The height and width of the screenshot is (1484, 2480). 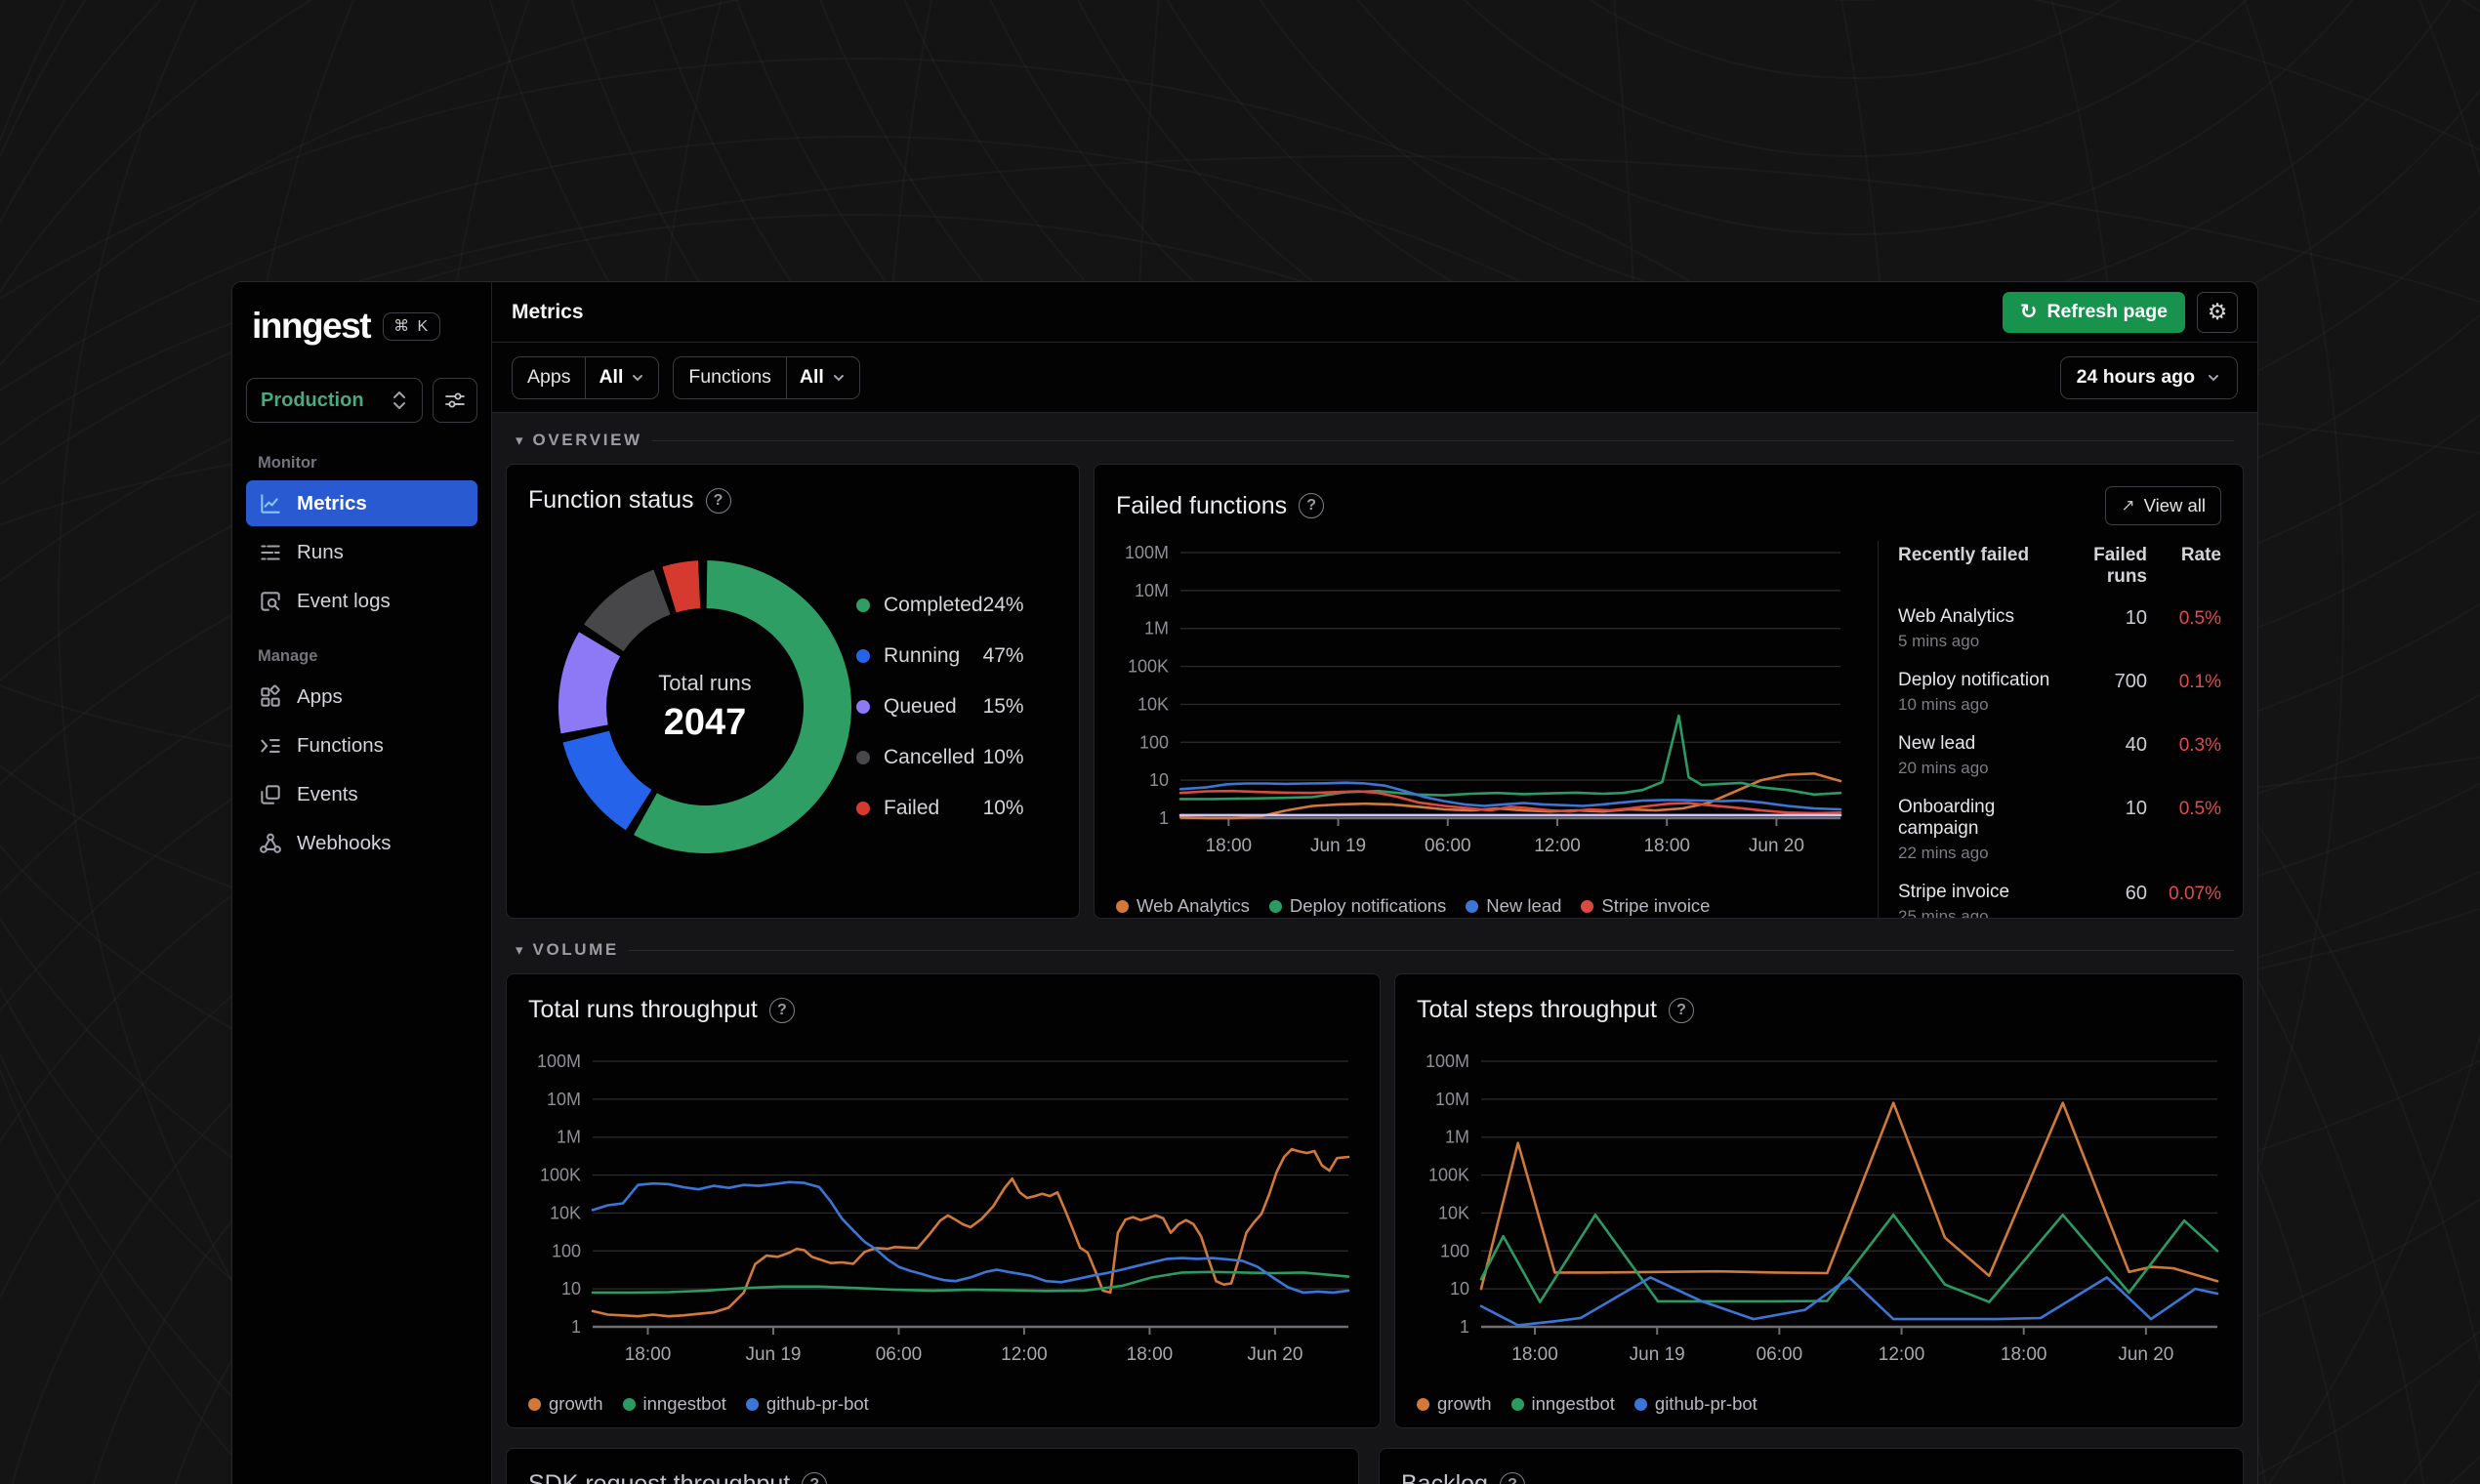 I want to click on status-percent: 24%, so click(x=1003, y=605).